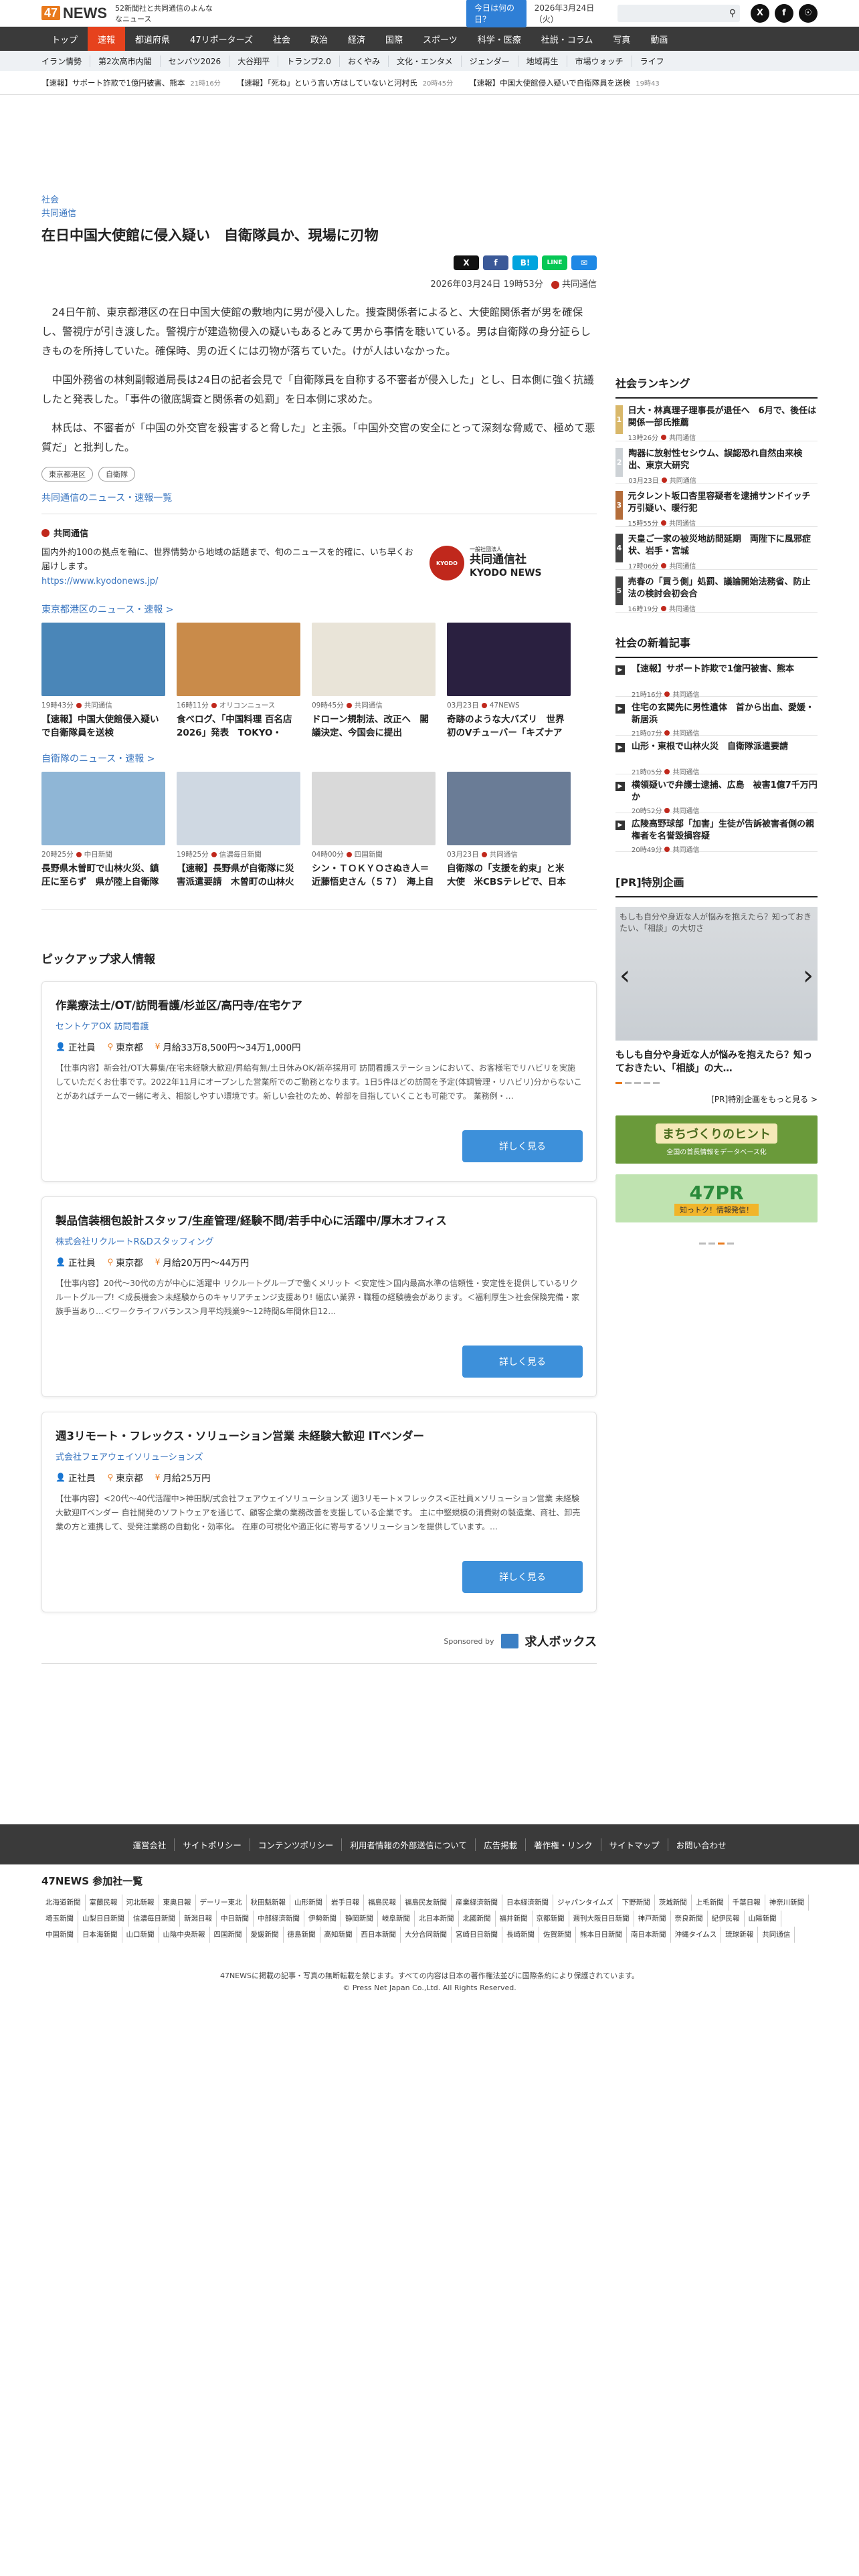 Image resolution: width=859 pixels, height=2576 pixels. I want to click on member-paper-link: 中部経済新聞, so click(279, 1919).